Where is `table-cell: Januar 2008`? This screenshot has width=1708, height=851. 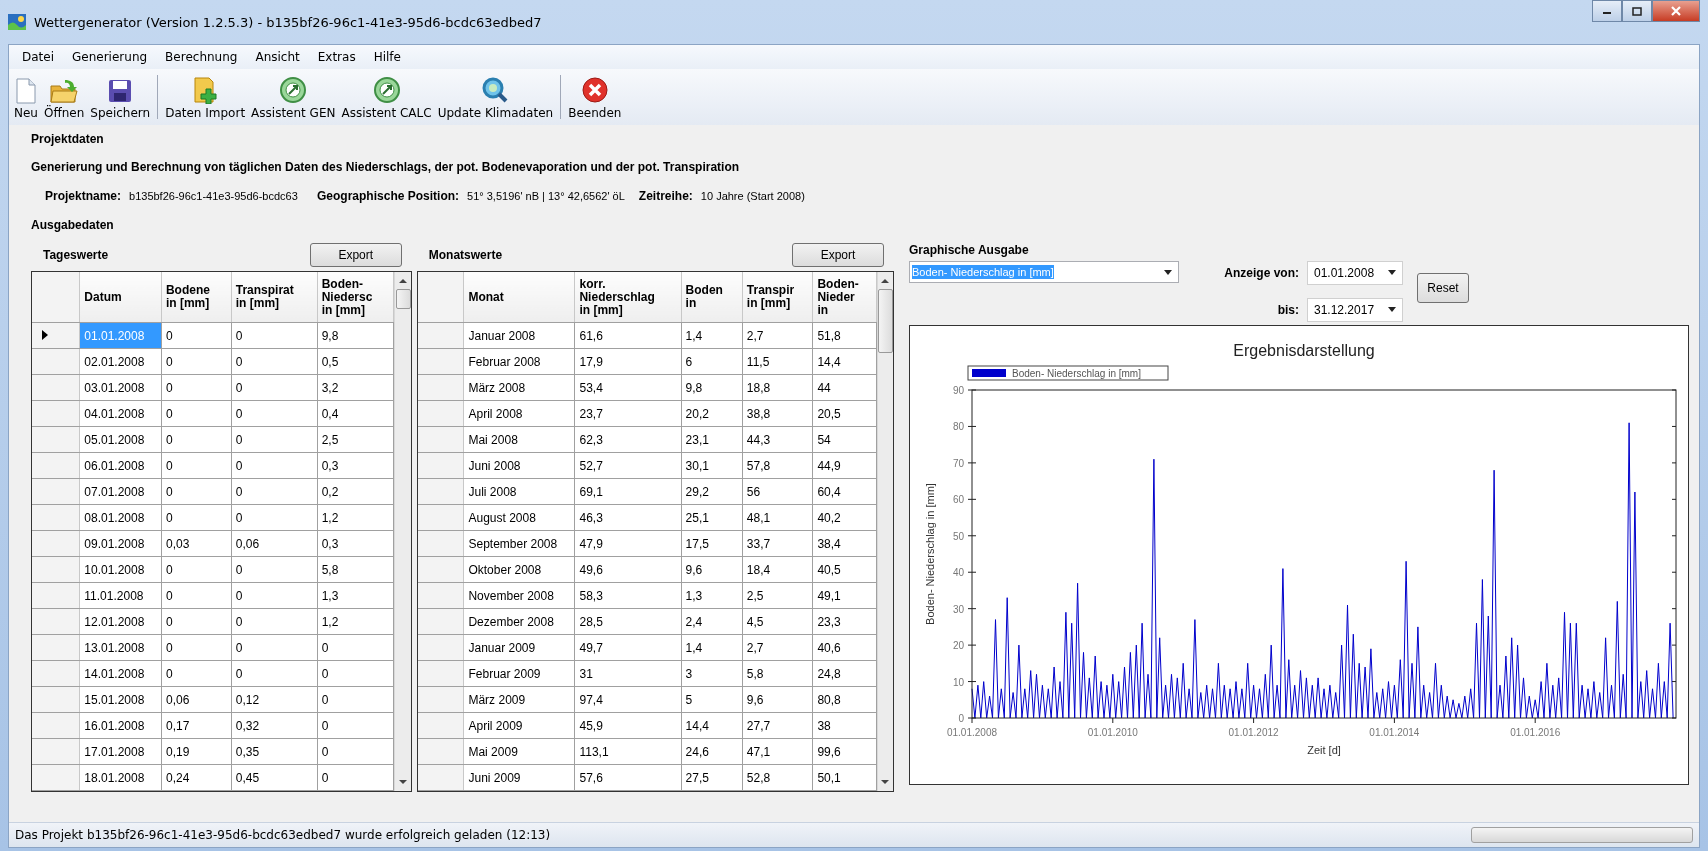
table-cell: Januar 2008 is located at coordinates (519, 335).